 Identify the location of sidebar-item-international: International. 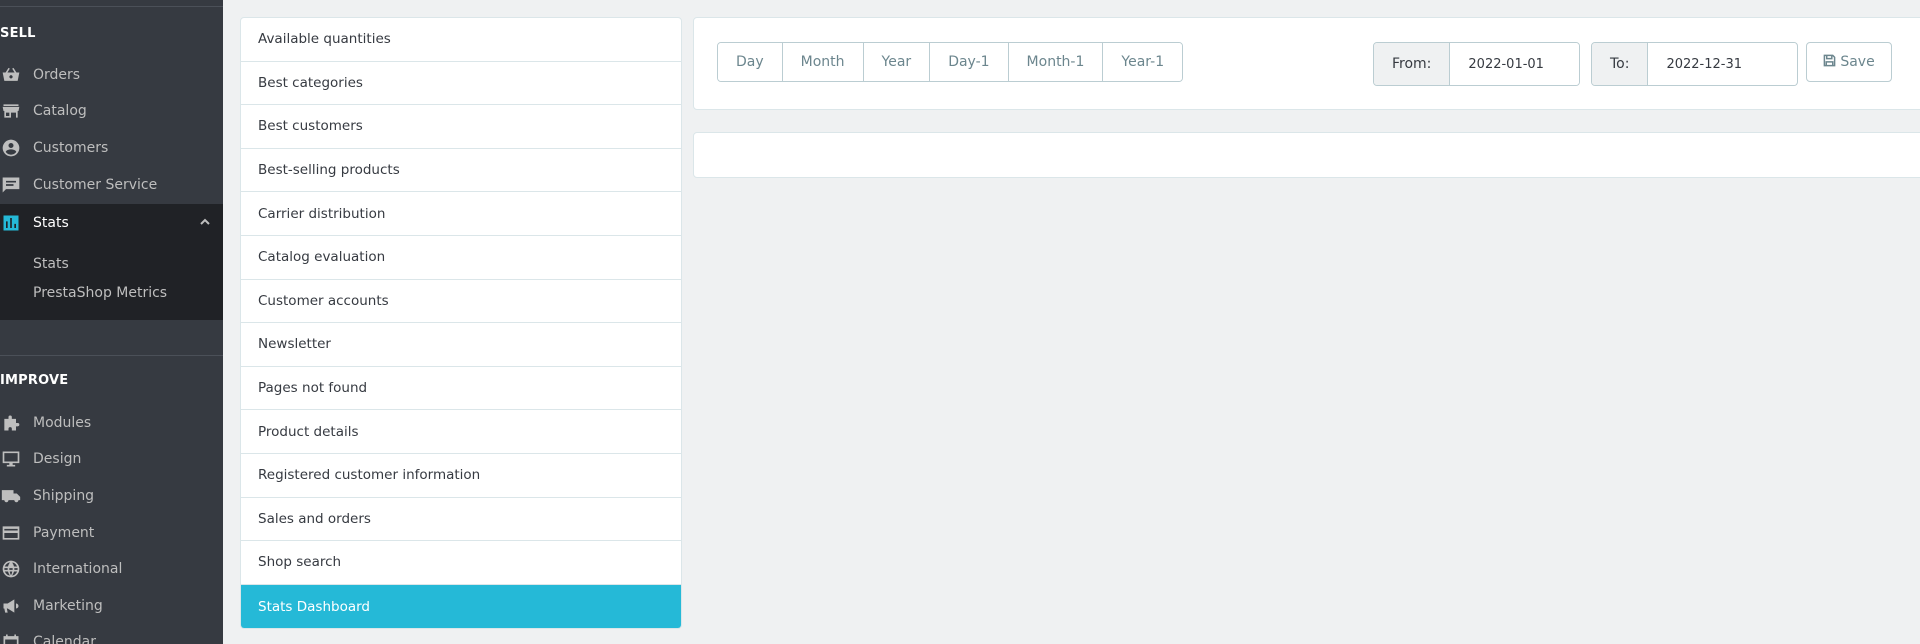
(111, 569).